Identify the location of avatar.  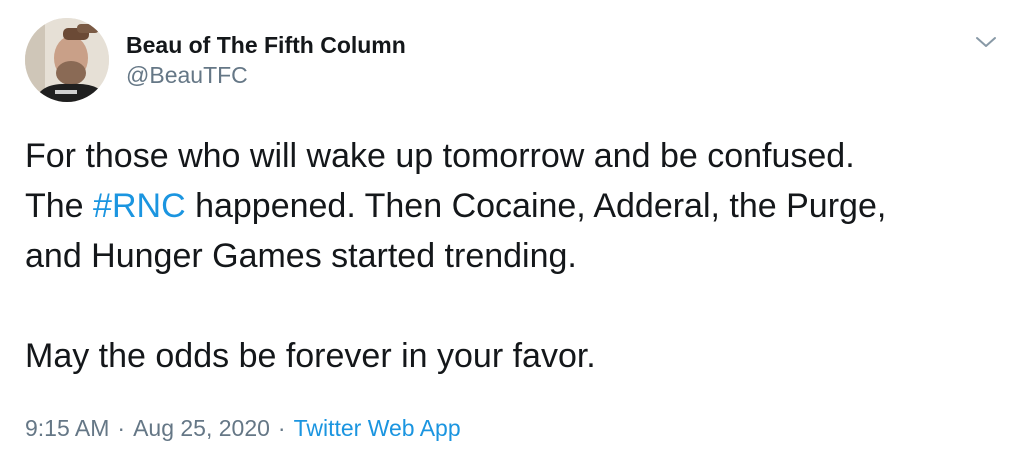
(67, 60).